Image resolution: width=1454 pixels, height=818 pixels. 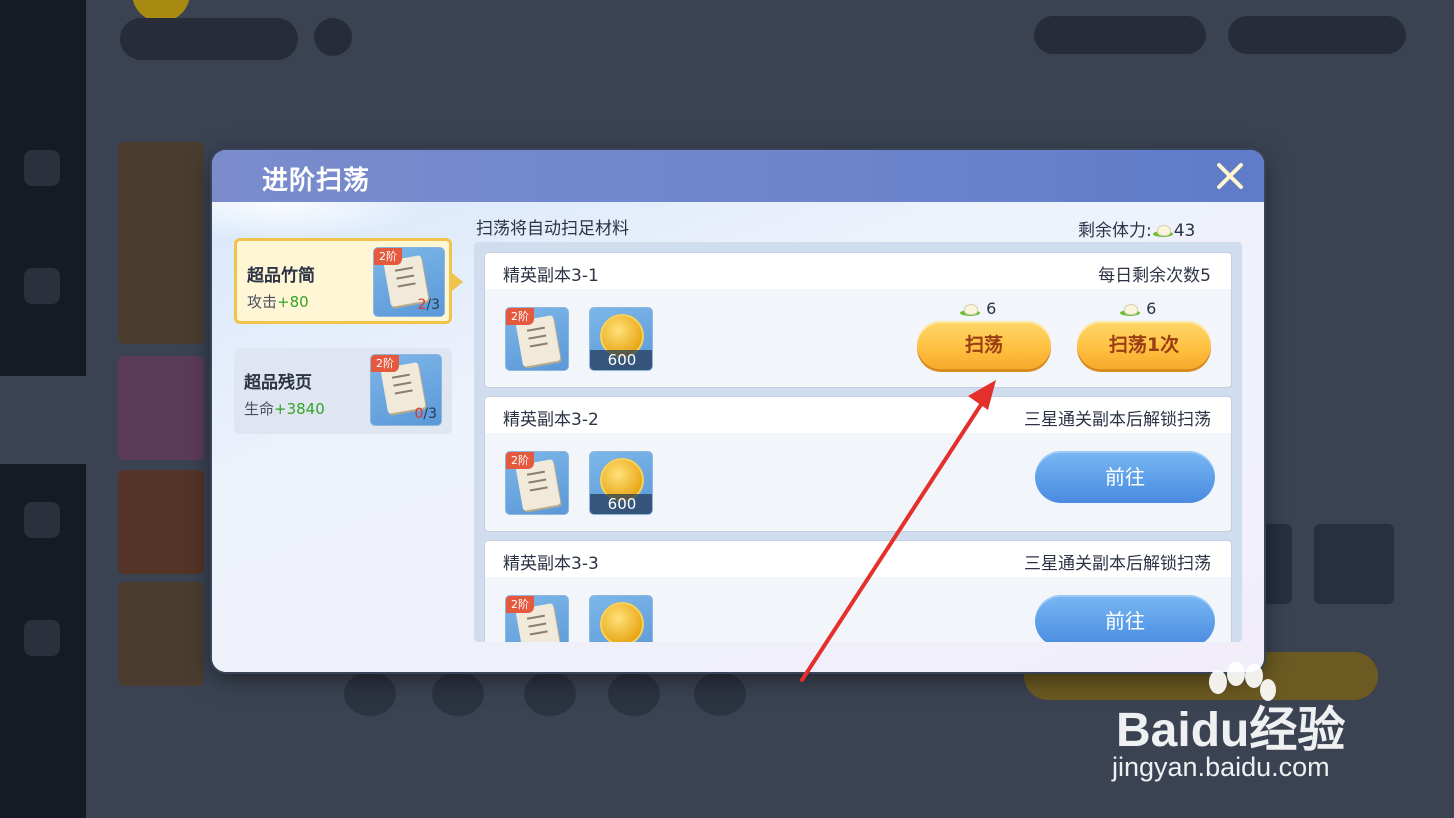 I want to click on watermark-url: jingyan.baidu.com, so click(x=1221, y=767).